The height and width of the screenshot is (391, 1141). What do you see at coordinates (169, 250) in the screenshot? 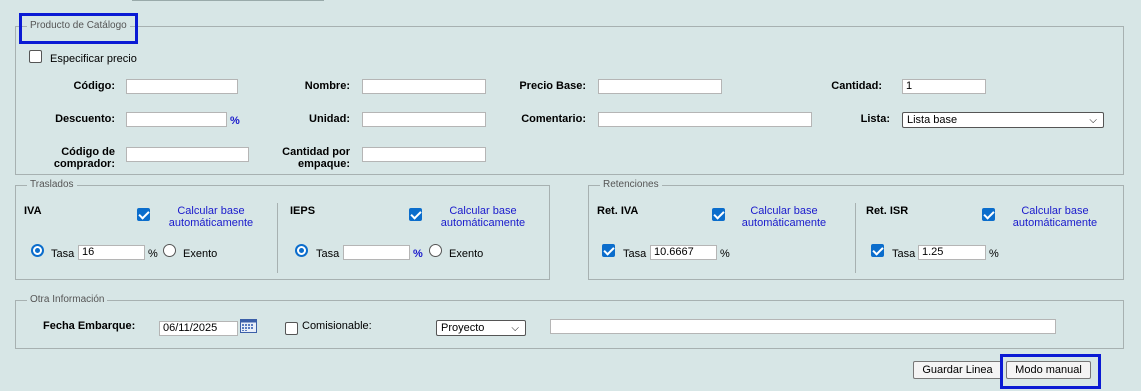
I see `iva-exento-radio` at bounding box center [169, 250].